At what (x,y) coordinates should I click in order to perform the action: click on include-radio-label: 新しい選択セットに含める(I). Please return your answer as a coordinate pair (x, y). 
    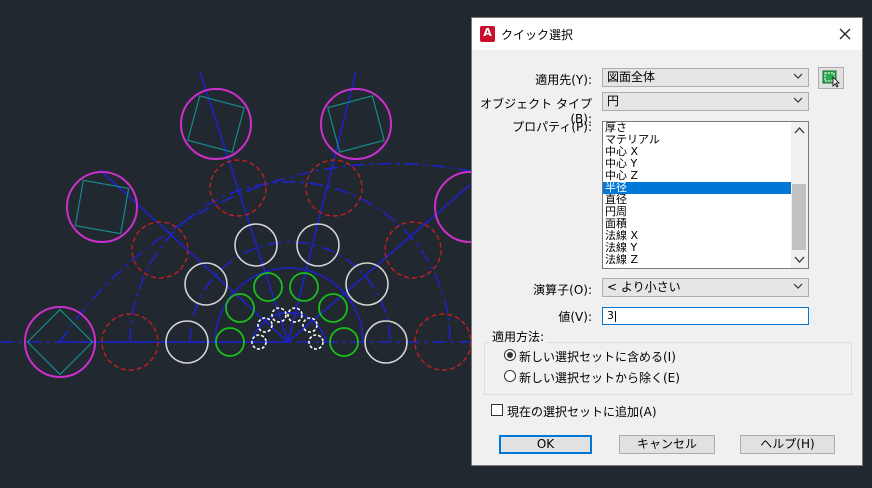
    Looking at the image, I should click on (597, 356).